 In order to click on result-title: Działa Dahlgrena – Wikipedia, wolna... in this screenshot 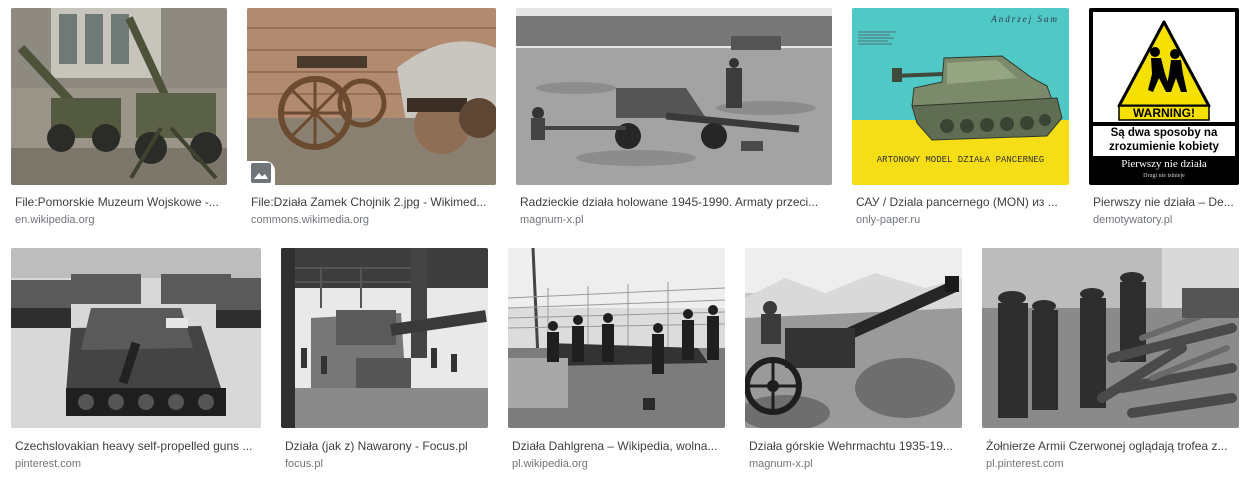, I will do `click(616, 446)`.